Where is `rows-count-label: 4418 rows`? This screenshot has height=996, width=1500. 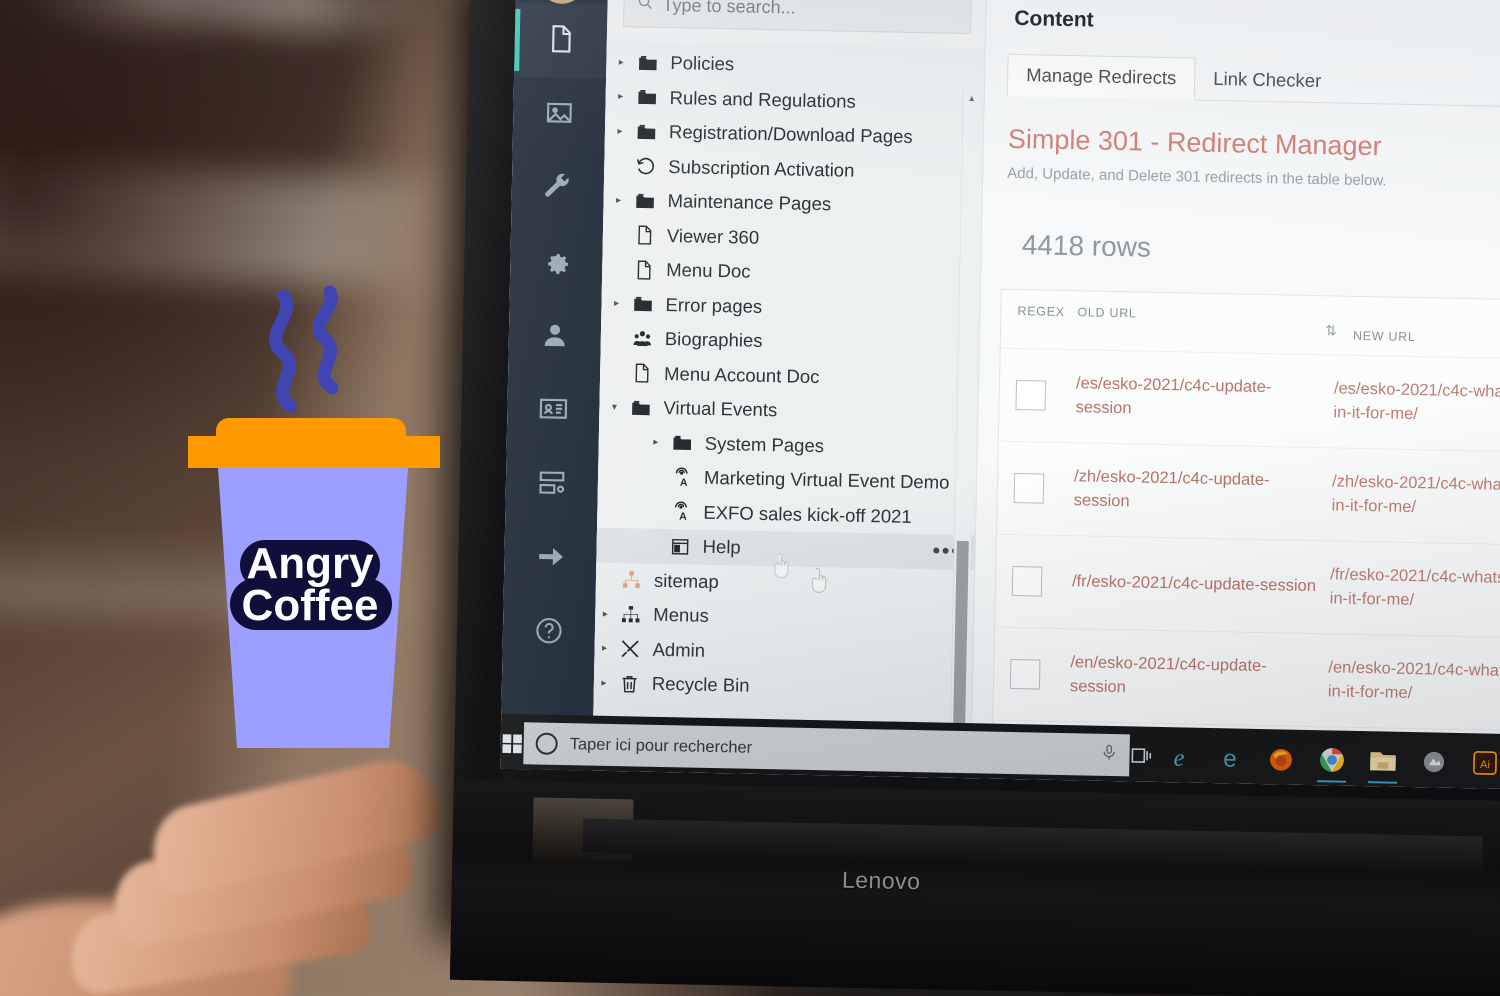 rows-count-label: 4418 rows is located at coordinates (1086, 246).